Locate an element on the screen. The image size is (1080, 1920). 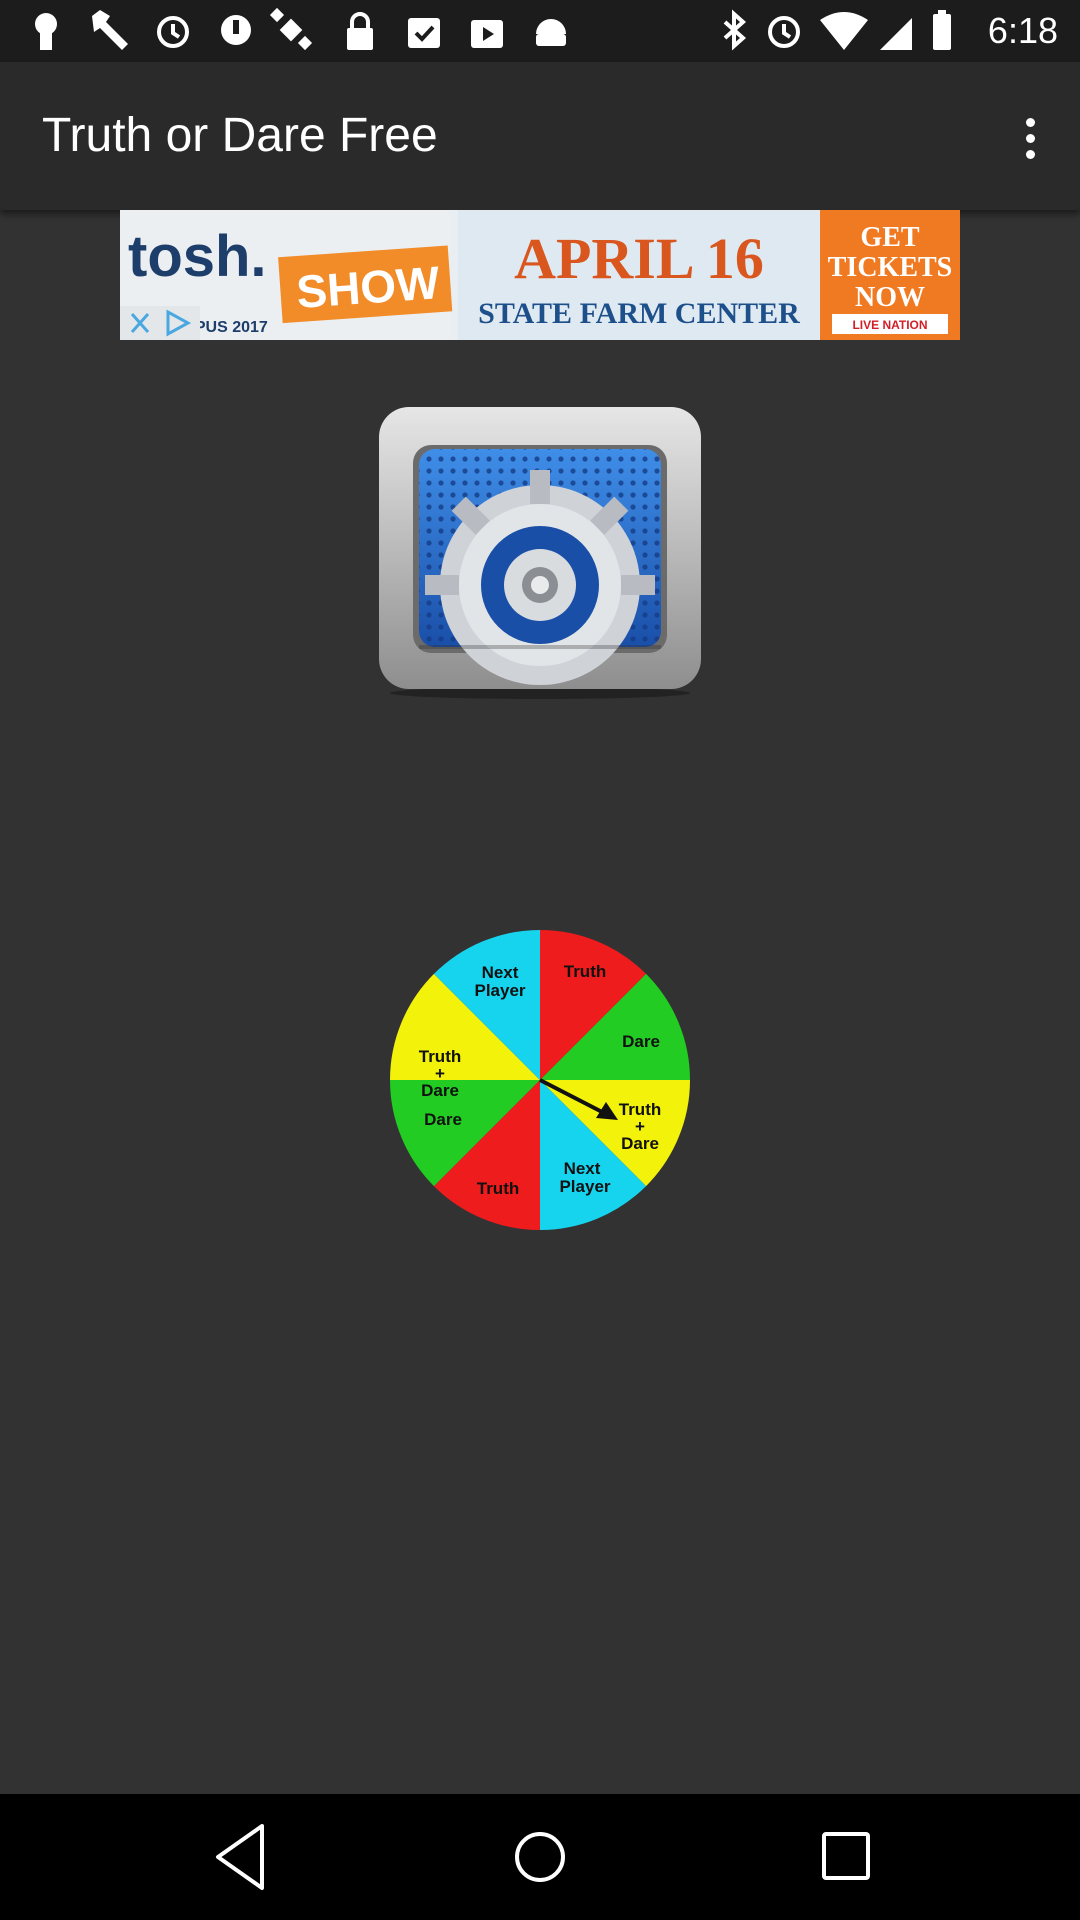
wheel-label-next-player-bottom-2: Player is located at coordinates (584, 1186).